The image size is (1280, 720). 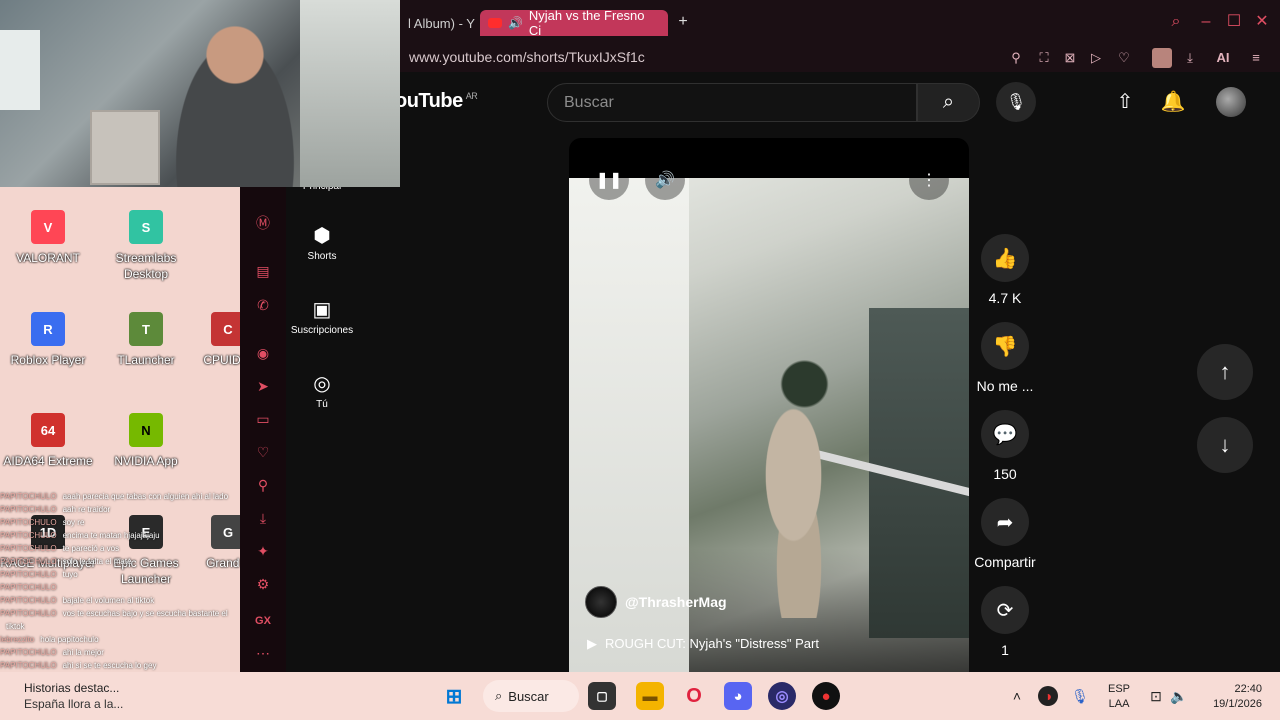 I want to click on network-icon: ⊡, so click(x=1156, y=696).